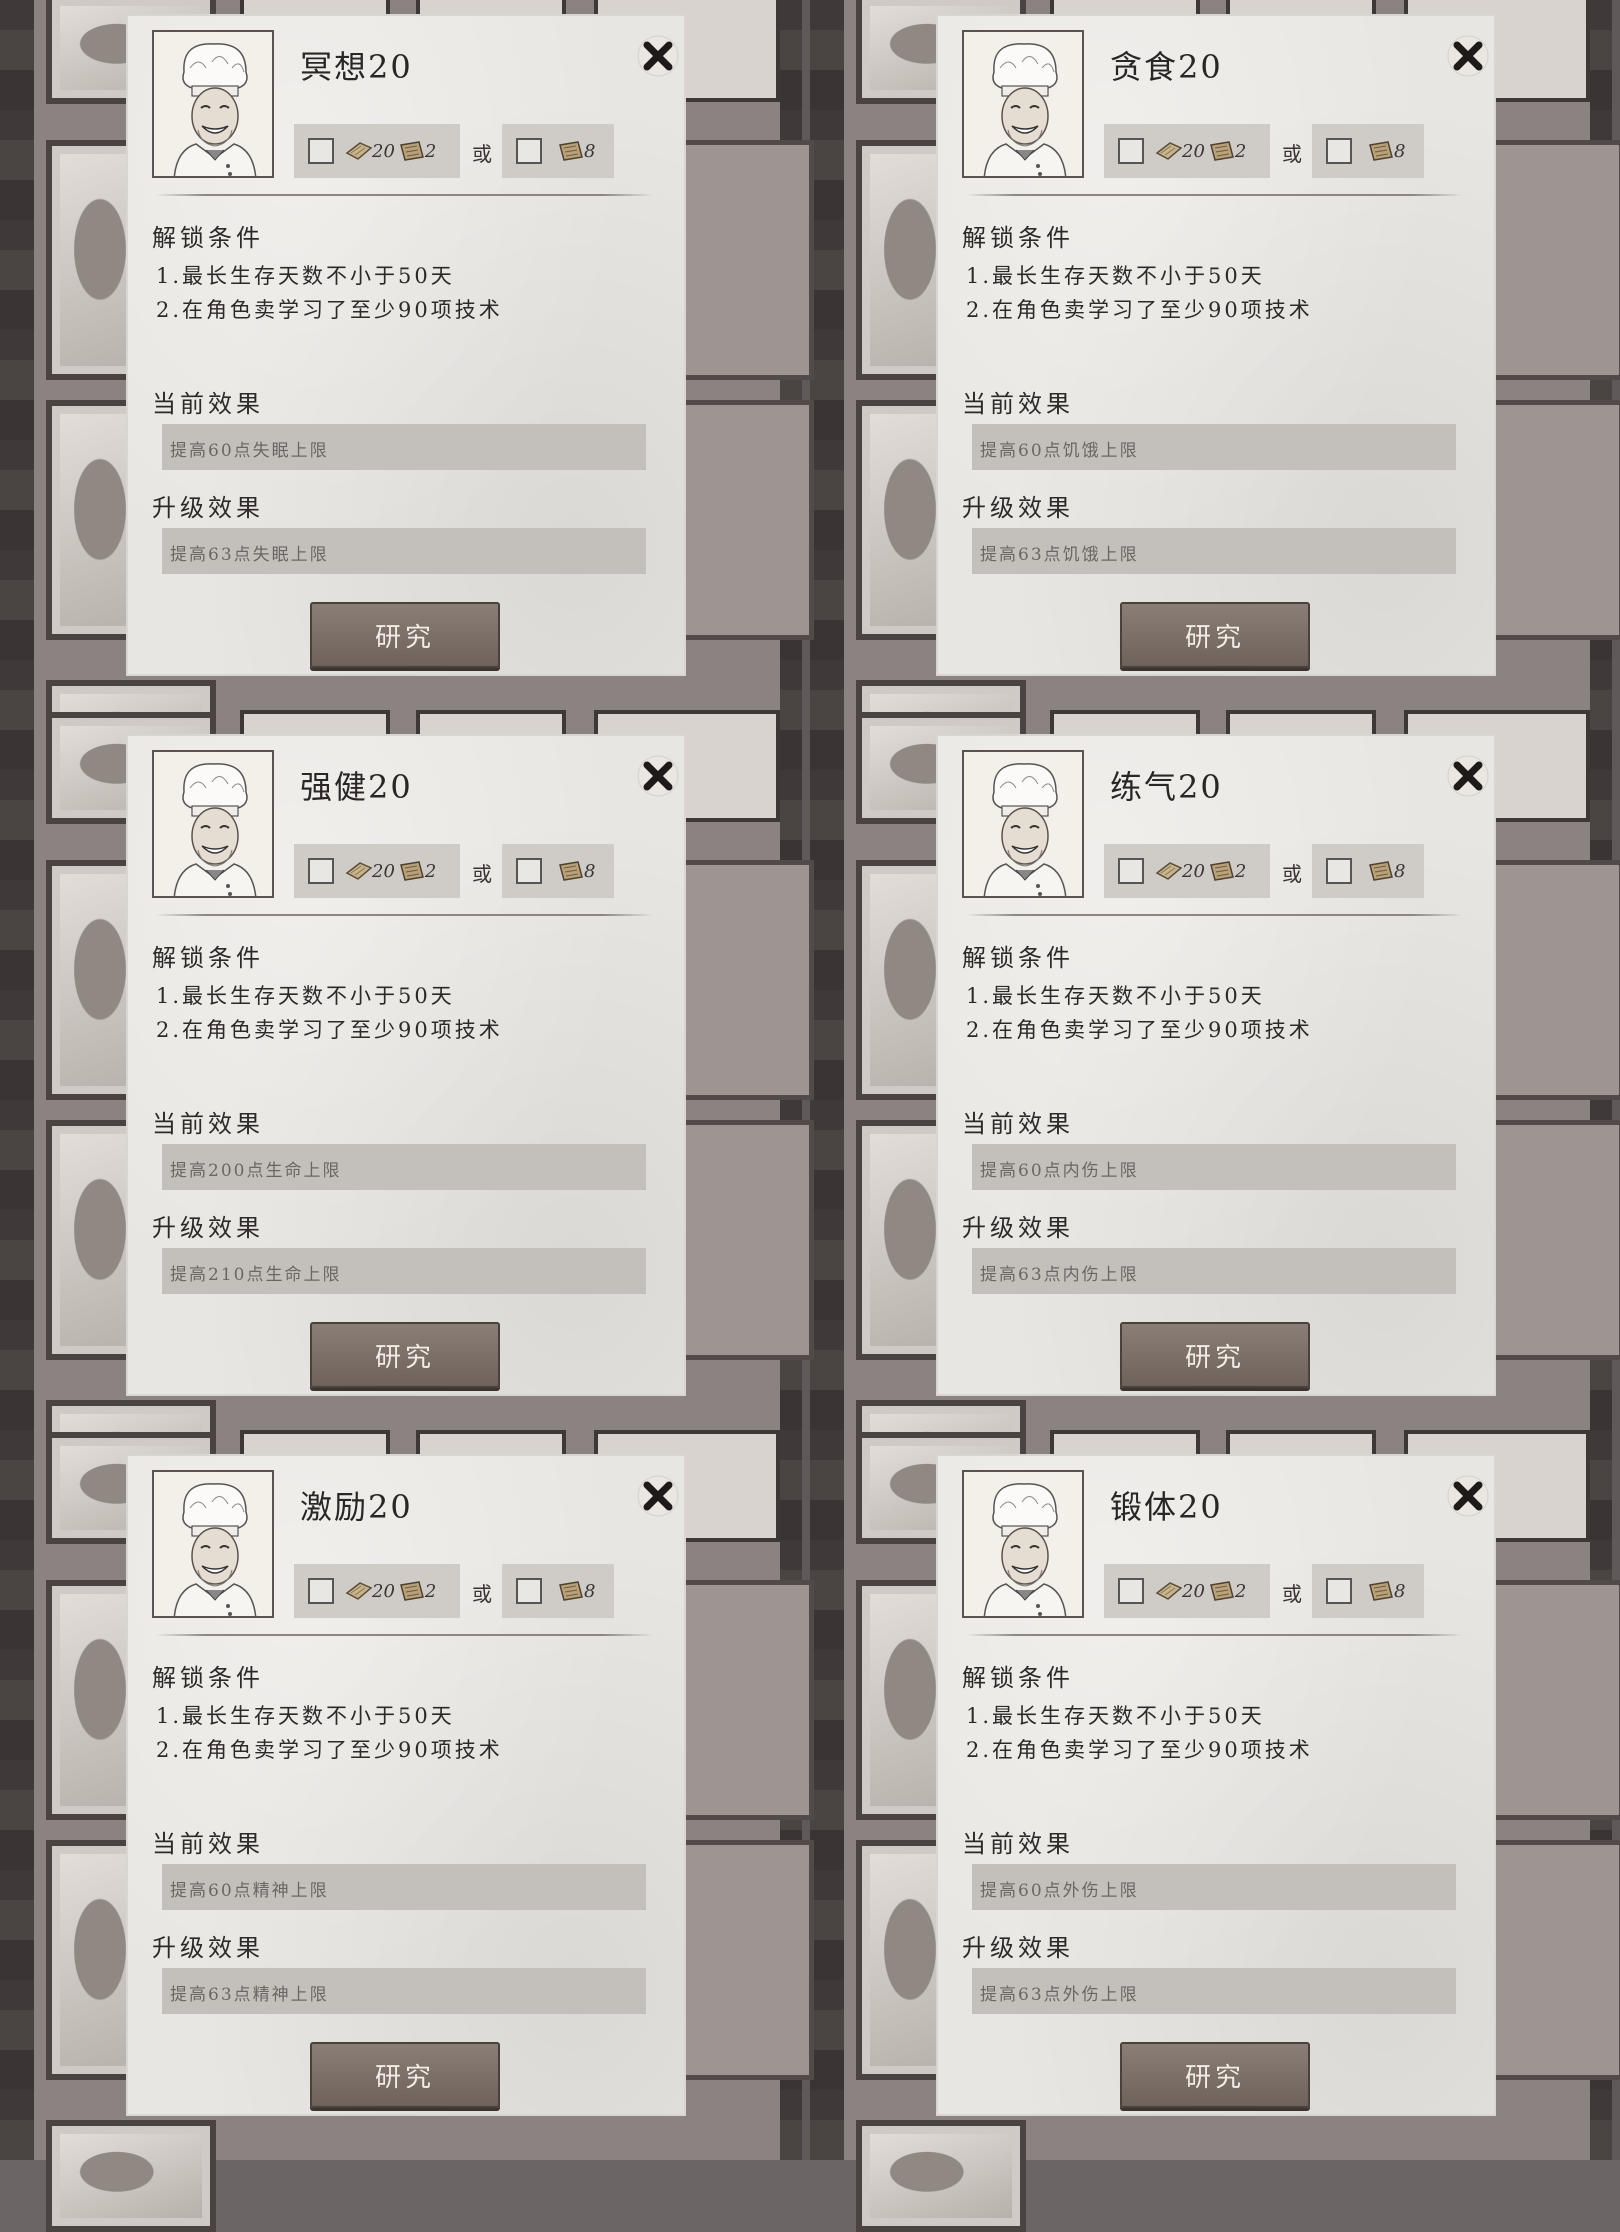  Describe the element at coordinates (404, 1887) in the screenshot. I see `current-effect-bar: 提高60点精神上限` at that location.